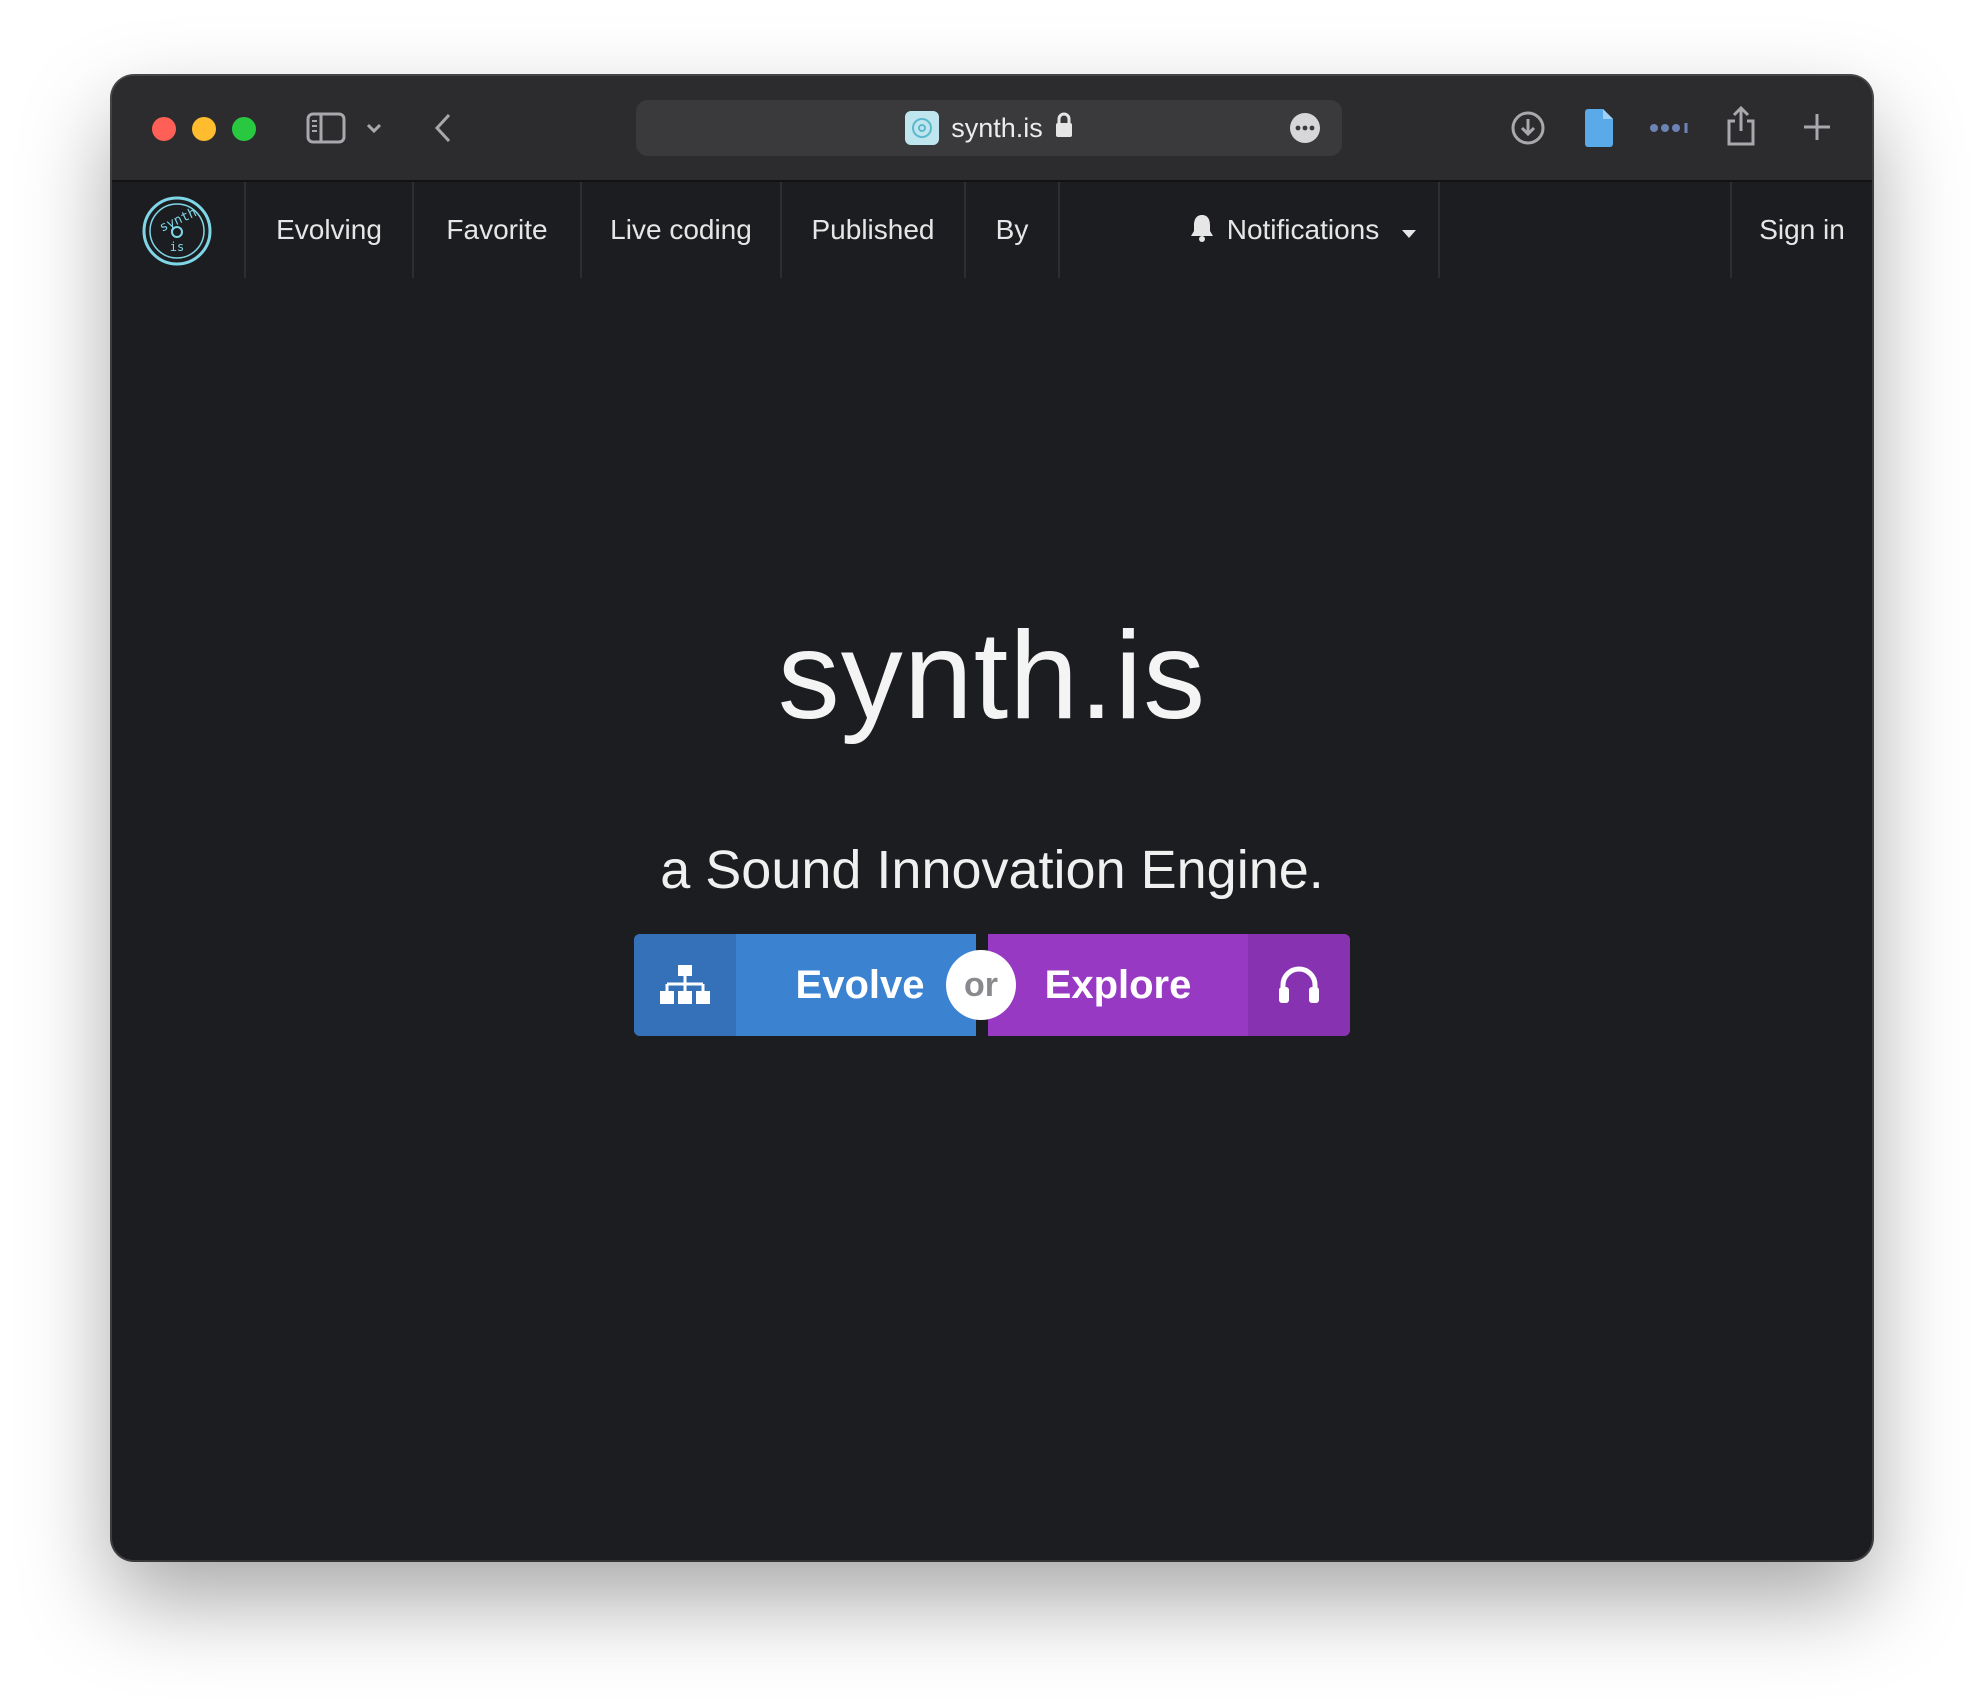  I want to click on nav-item-favorite: Favorite, so click(496, 230).